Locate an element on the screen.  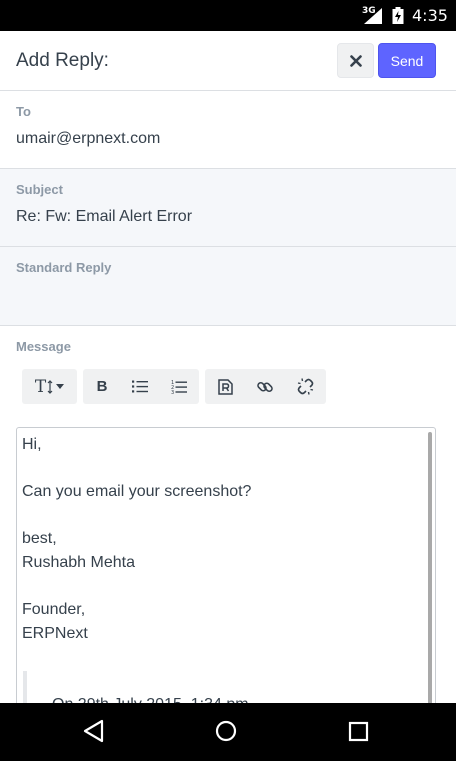
close-button is located at coordinates (355, 60).